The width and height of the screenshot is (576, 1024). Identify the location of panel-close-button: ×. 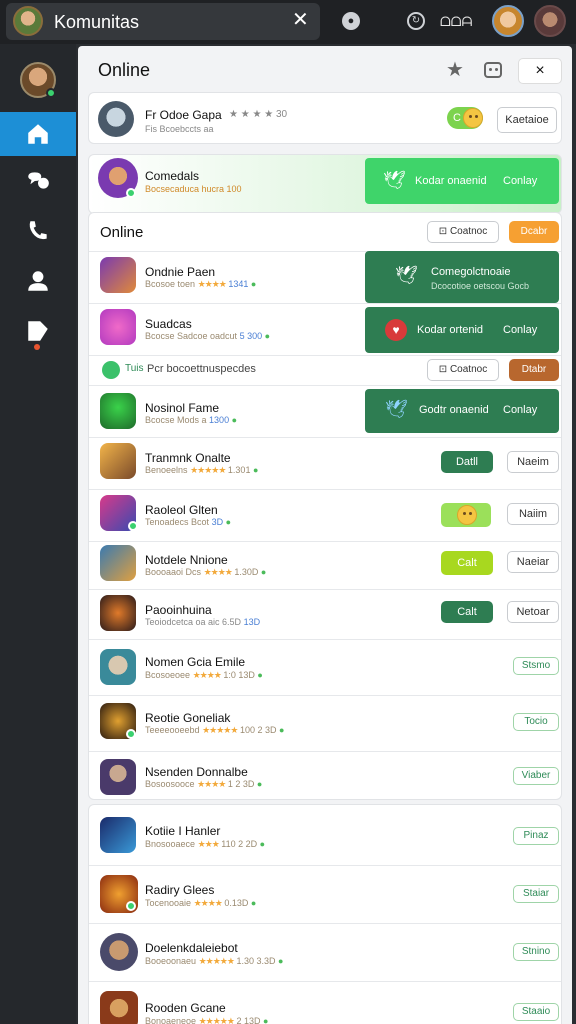
(540, 71).